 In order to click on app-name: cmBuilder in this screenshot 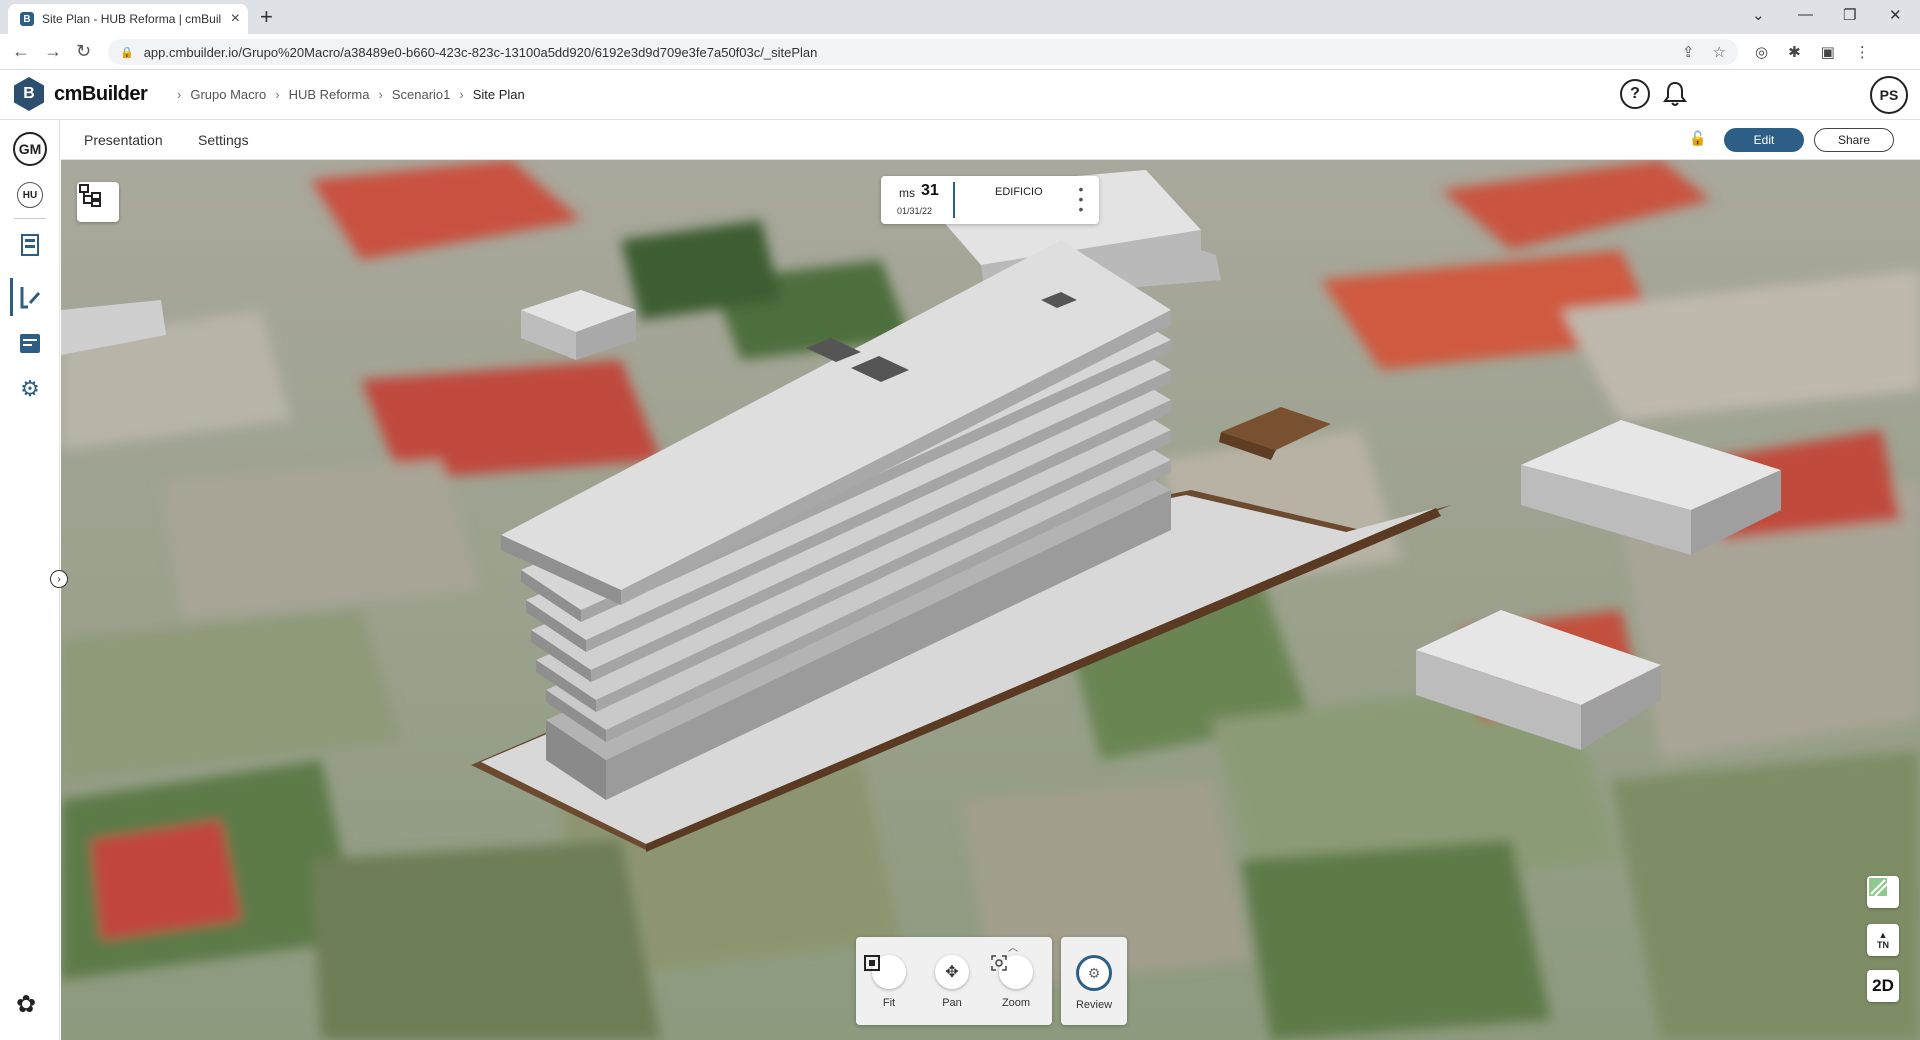, I will do `click(101, 93)`.